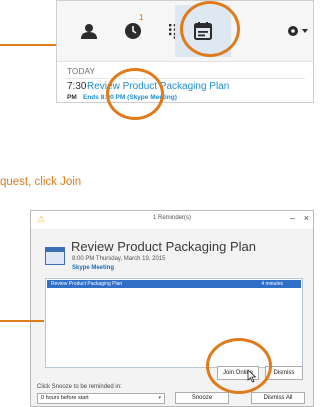  What do you see at coordinates (159, 398) in the screenshot?
I see `chevron-down-icon: ▾` at bounding box center [159, 398].